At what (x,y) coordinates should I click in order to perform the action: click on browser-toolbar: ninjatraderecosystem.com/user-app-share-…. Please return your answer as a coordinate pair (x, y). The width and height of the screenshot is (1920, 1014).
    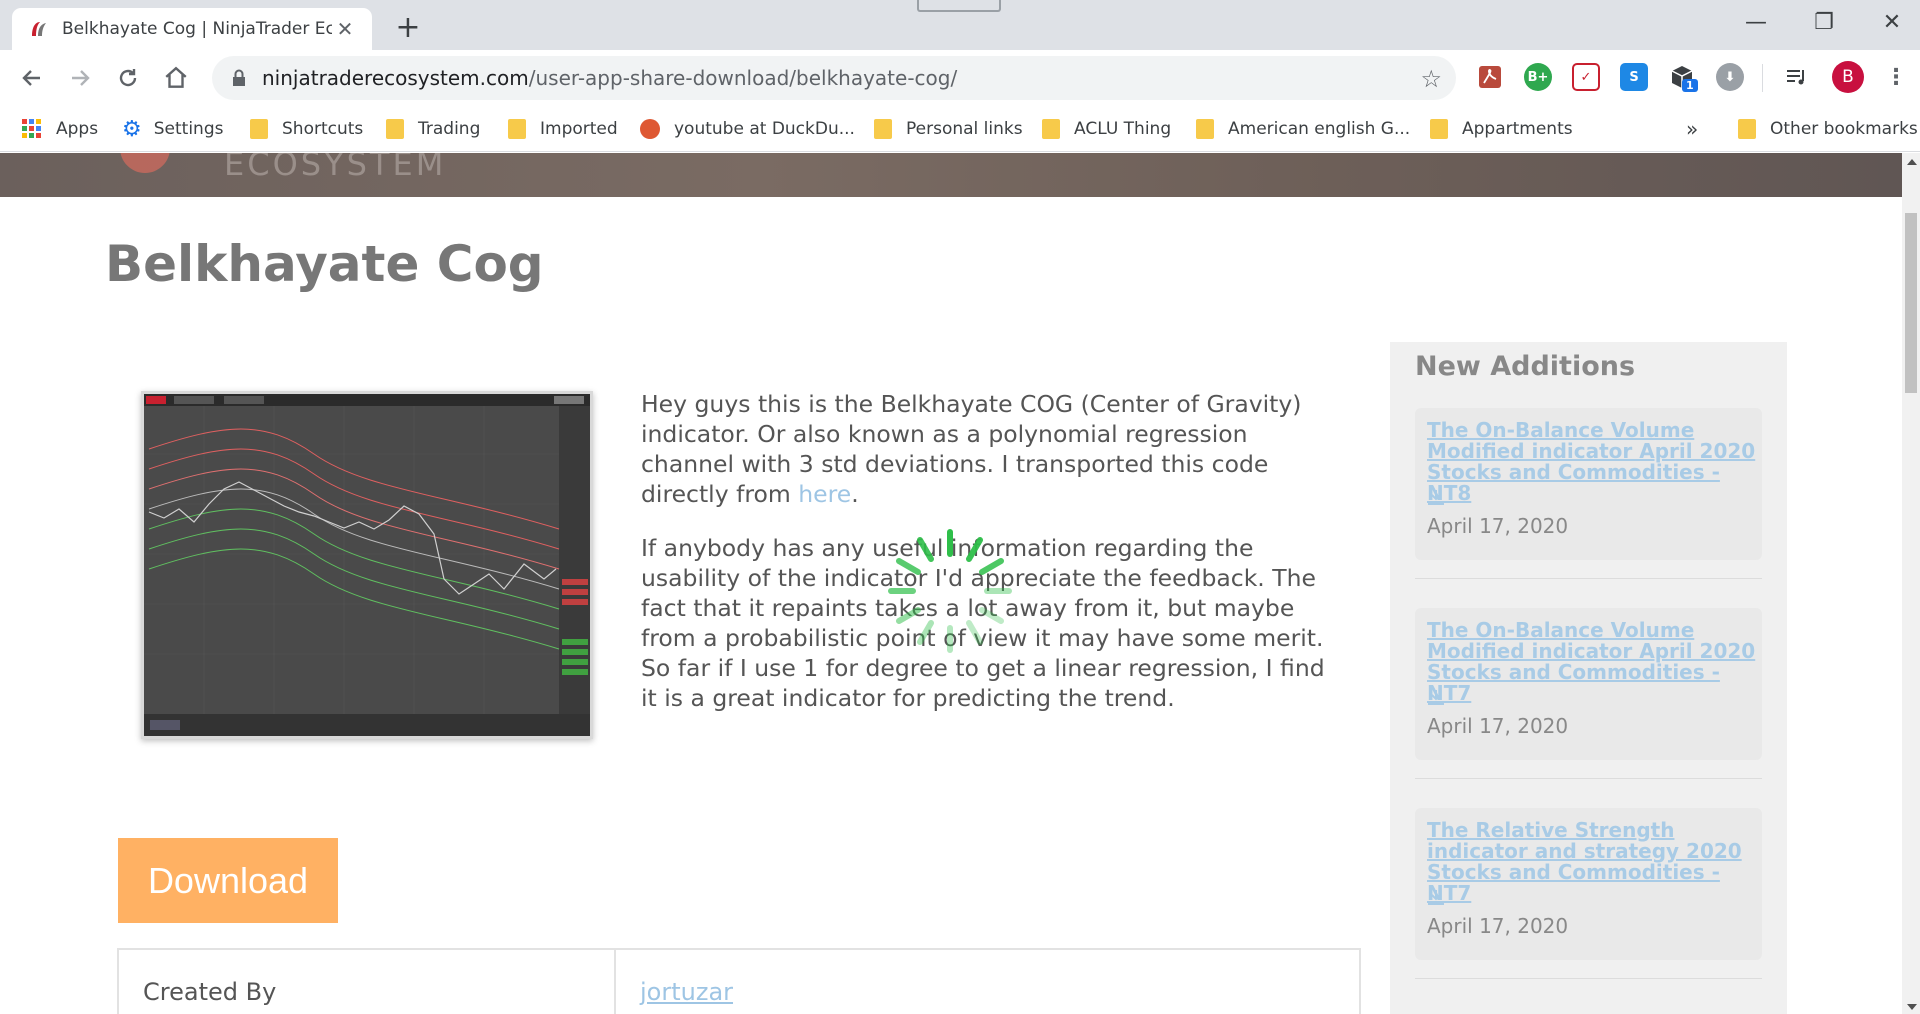
    Looking at the image, I should click on (960, 78).